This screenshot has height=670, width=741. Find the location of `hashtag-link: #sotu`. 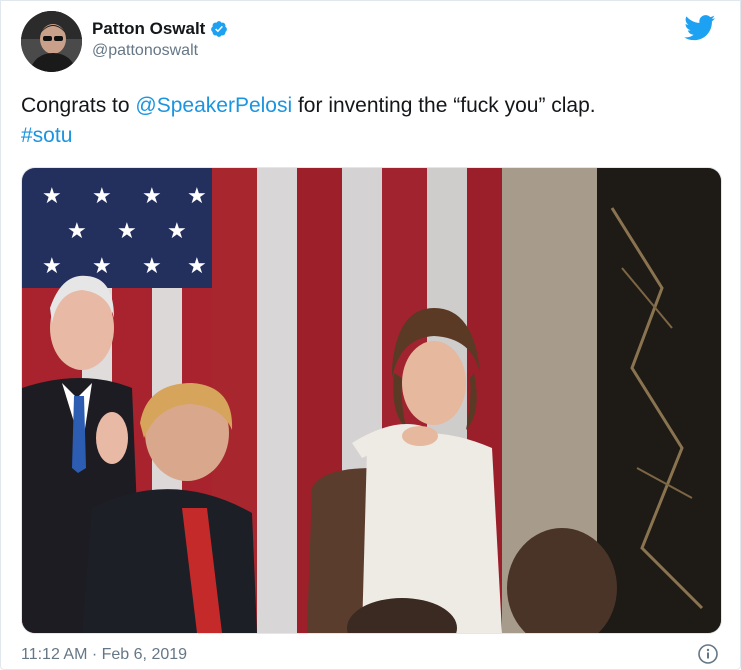

hashtag-link: #sotu is located at coordinates (46, 135).